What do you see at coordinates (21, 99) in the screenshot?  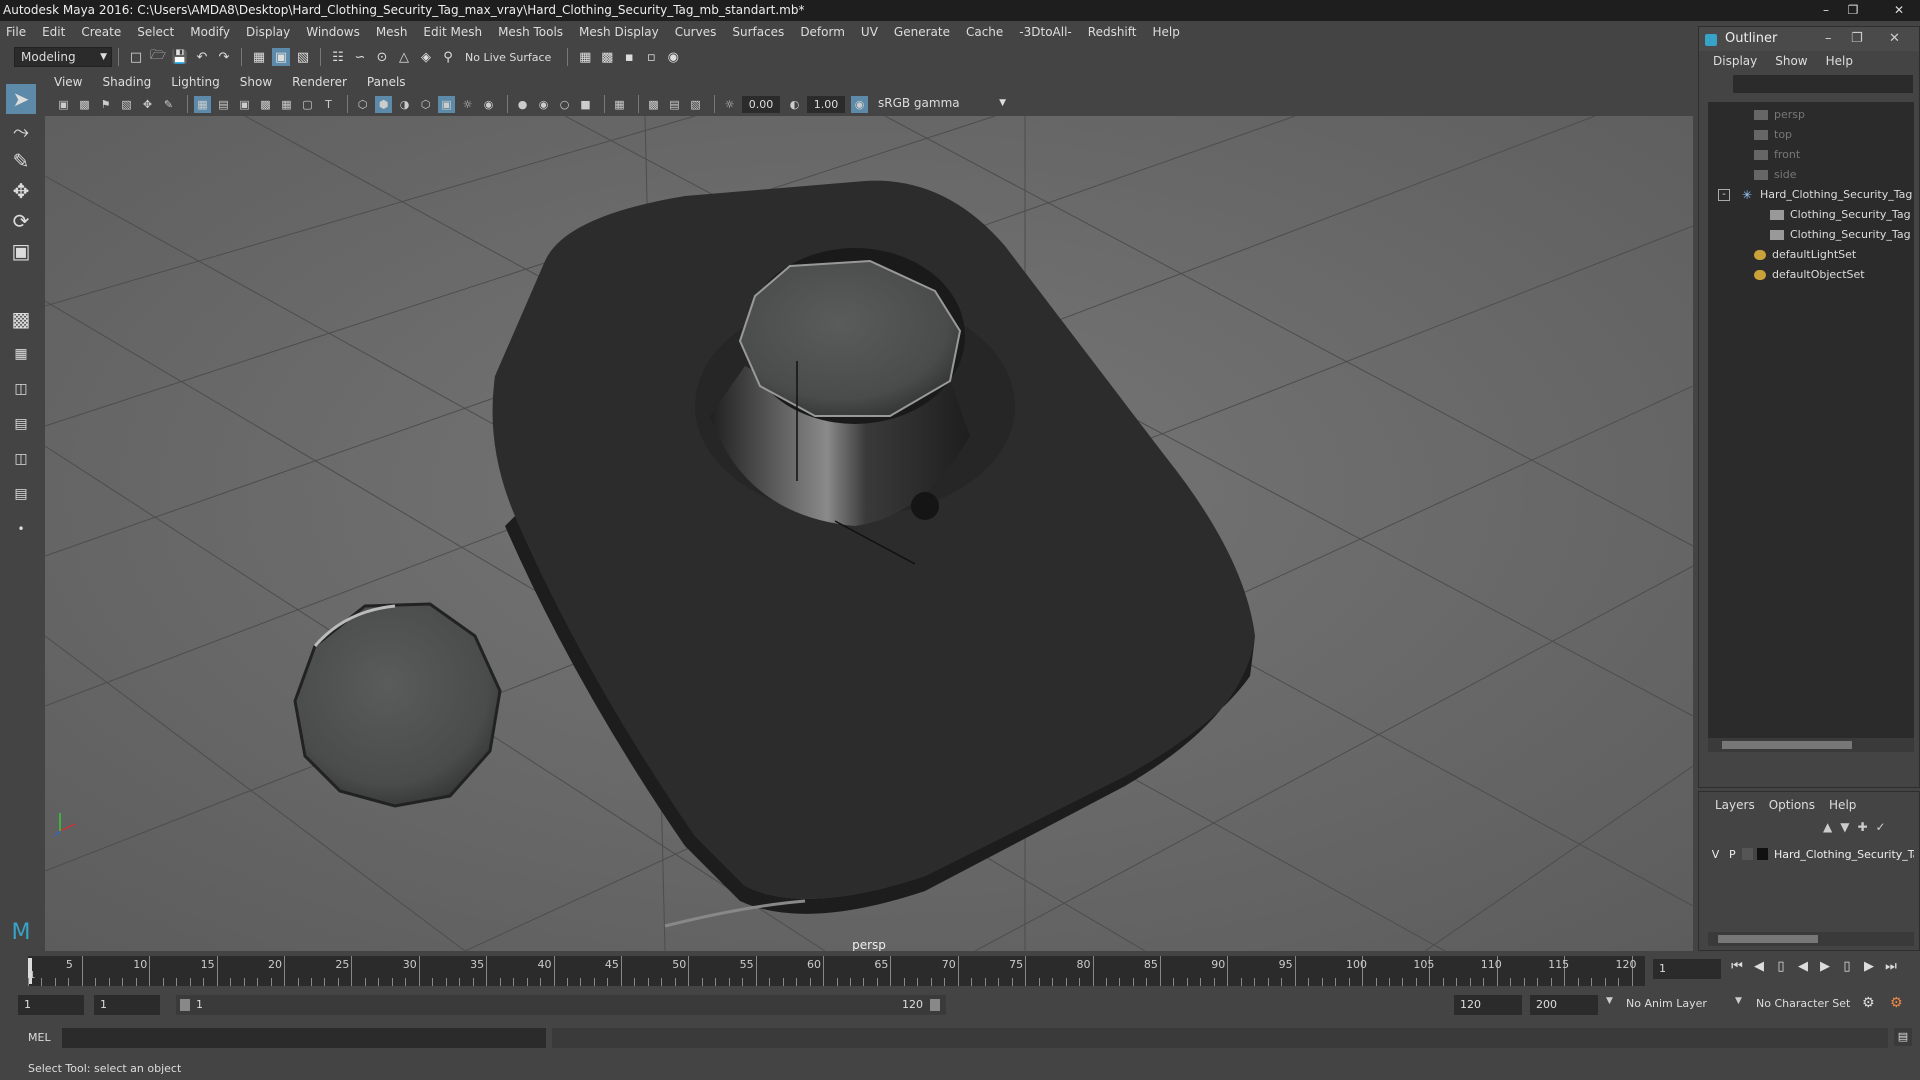 I see `select-tool-icon: ➤` at bounding box center [21, 99].